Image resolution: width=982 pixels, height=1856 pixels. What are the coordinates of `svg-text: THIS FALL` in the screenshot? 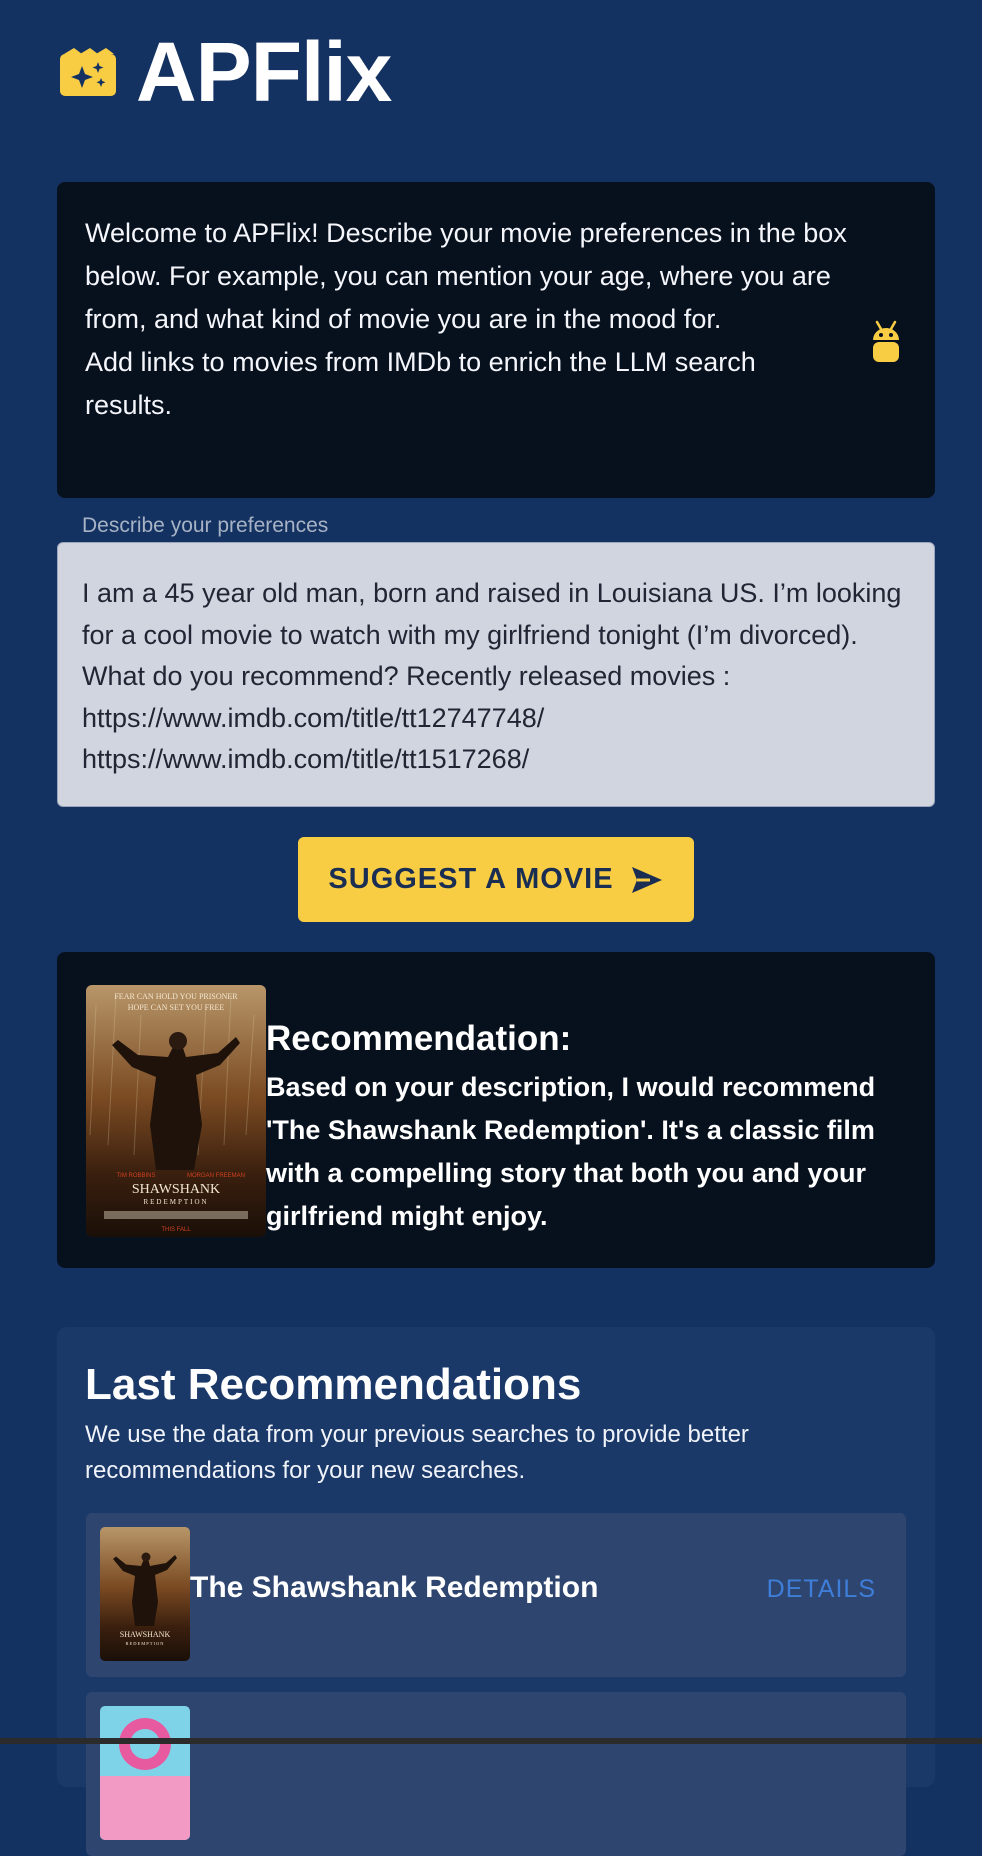 It's located at (176, 1230).